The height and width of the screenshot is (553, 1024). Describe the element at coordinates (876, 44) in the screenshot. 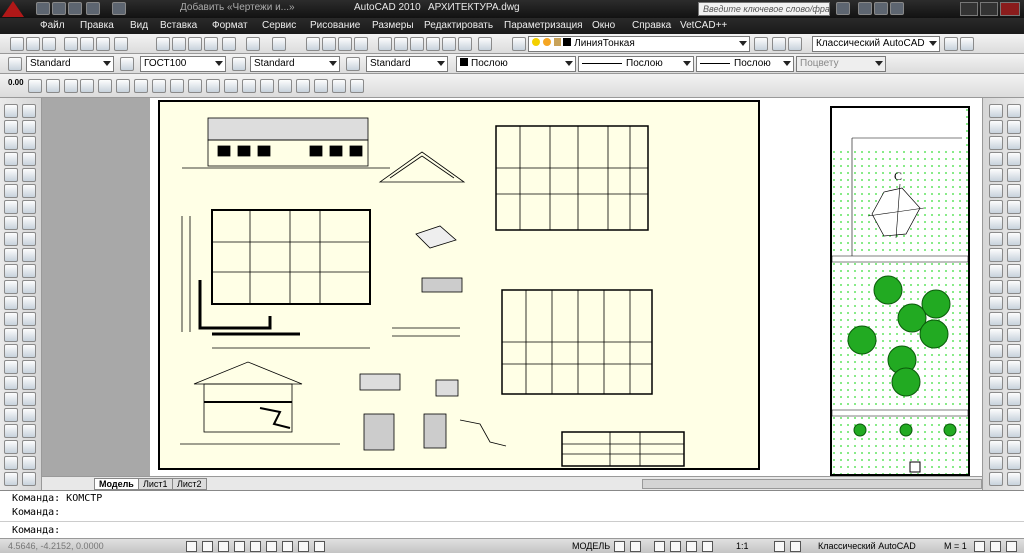

I see `workspace-dropdown: Классический AutoCAD` at that location.